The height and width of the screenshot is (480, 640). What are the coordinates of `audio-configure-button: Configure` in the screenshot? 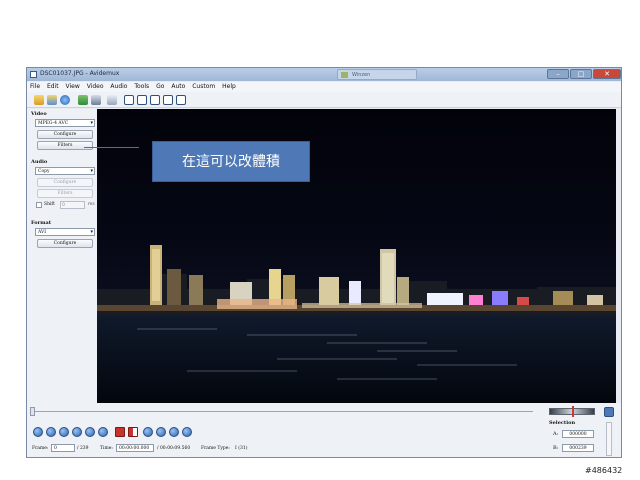 It's located at (65, 182).